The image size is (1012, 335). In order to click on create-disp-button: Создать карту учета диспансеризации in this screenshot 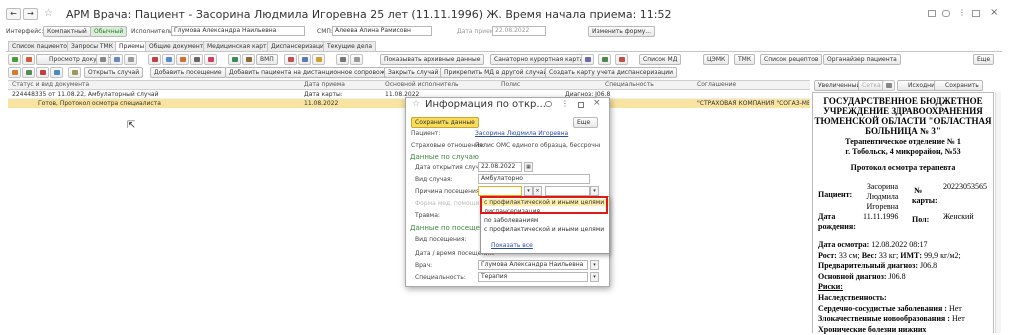, I will do `click(611, 72)`.